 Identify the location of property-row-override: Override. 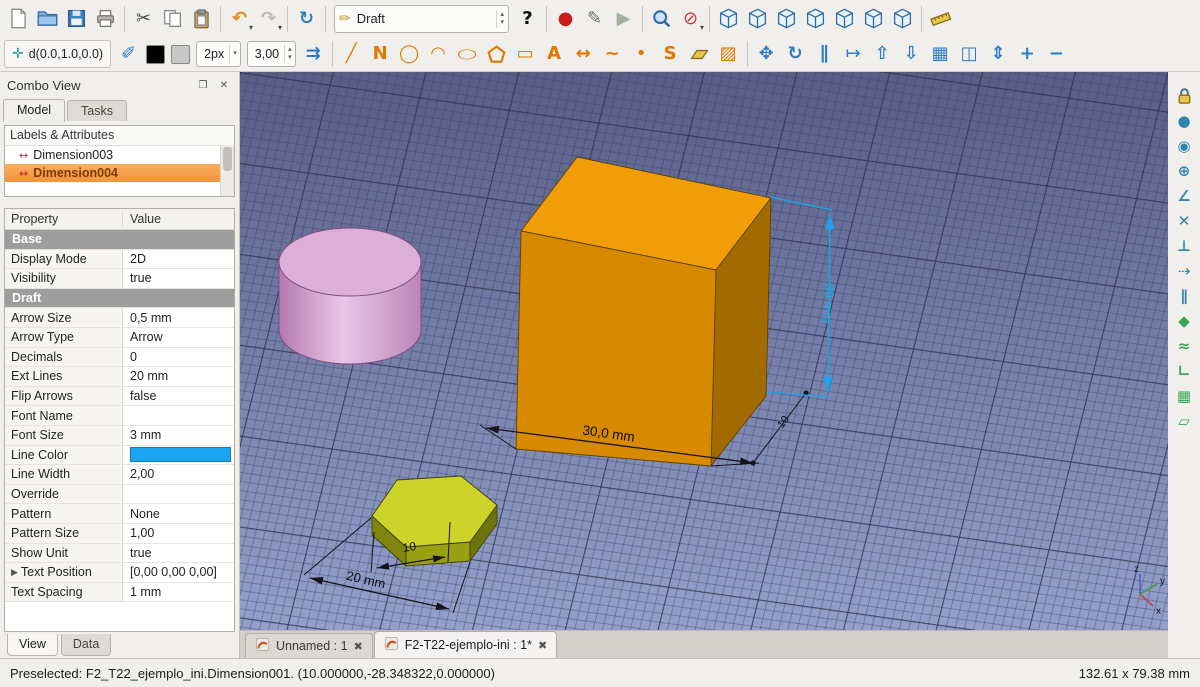
(119, 494).